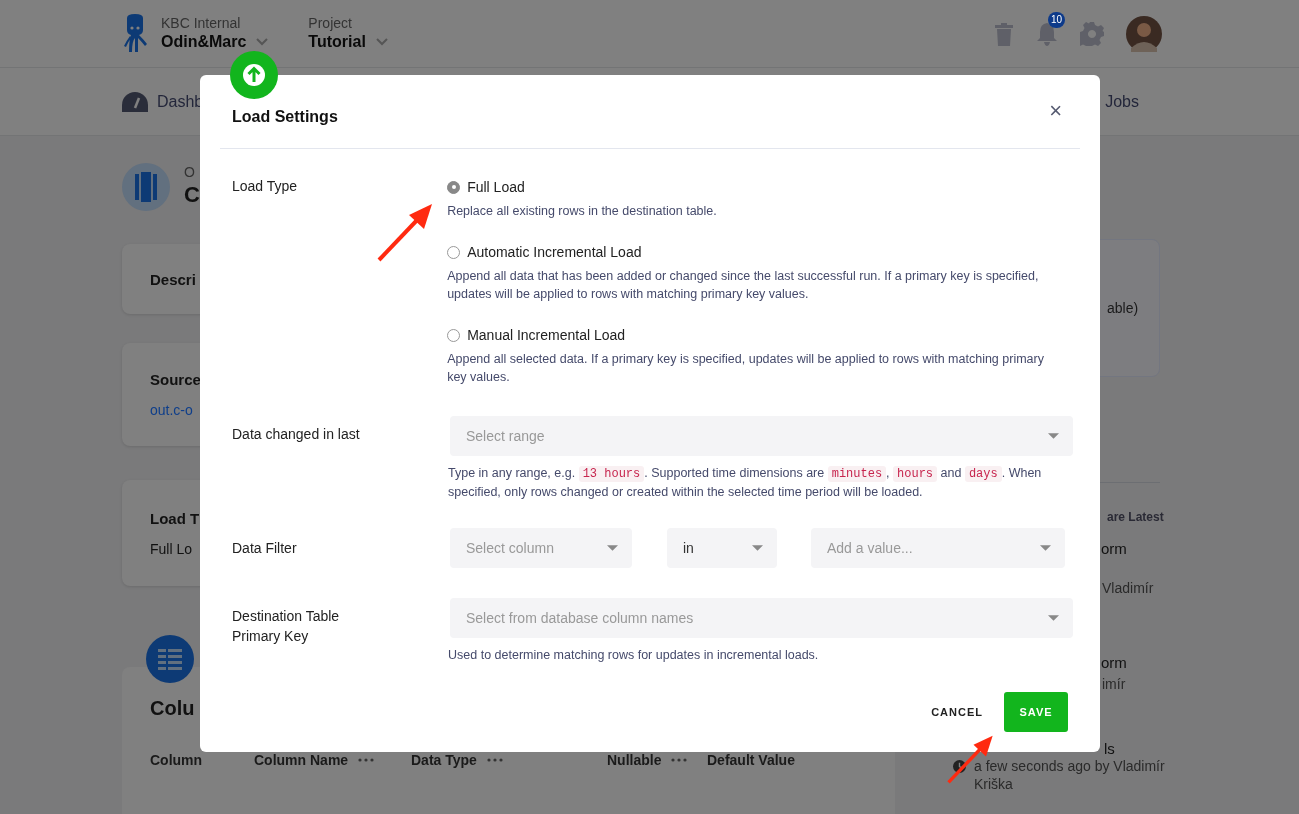 The image size is (1299, 814). Describe the element at coordinates (1047, 33) in the screenshot. I see `bell-icon` at that location.